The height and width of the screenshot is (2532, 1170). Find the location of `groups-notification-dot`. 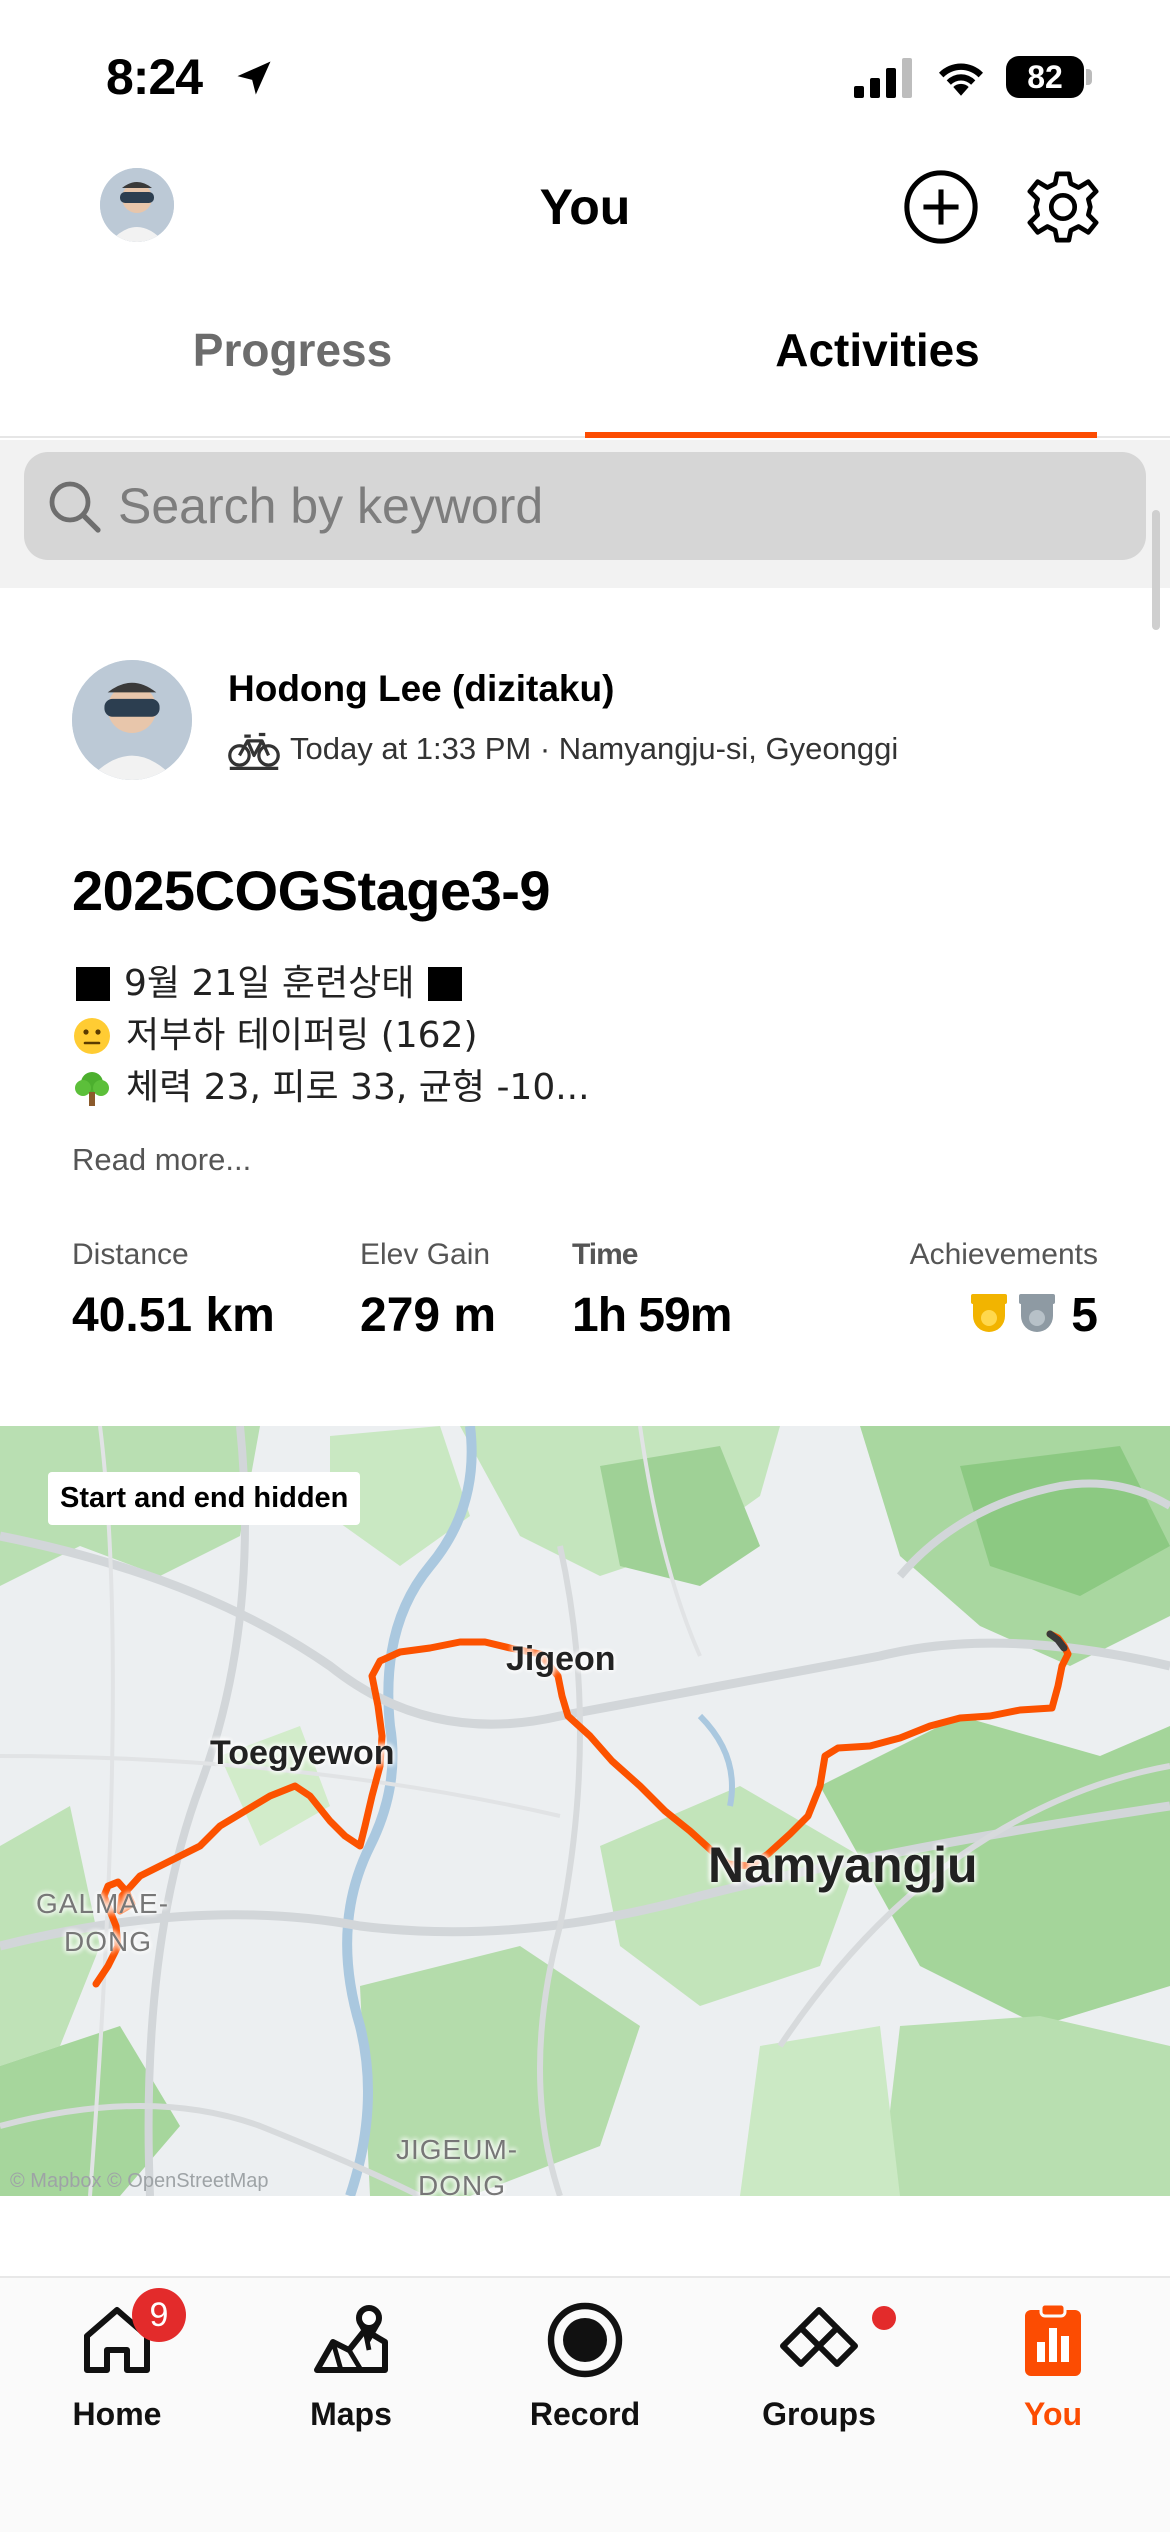

groups-notification-dot is located at coordinates (884, 2318).